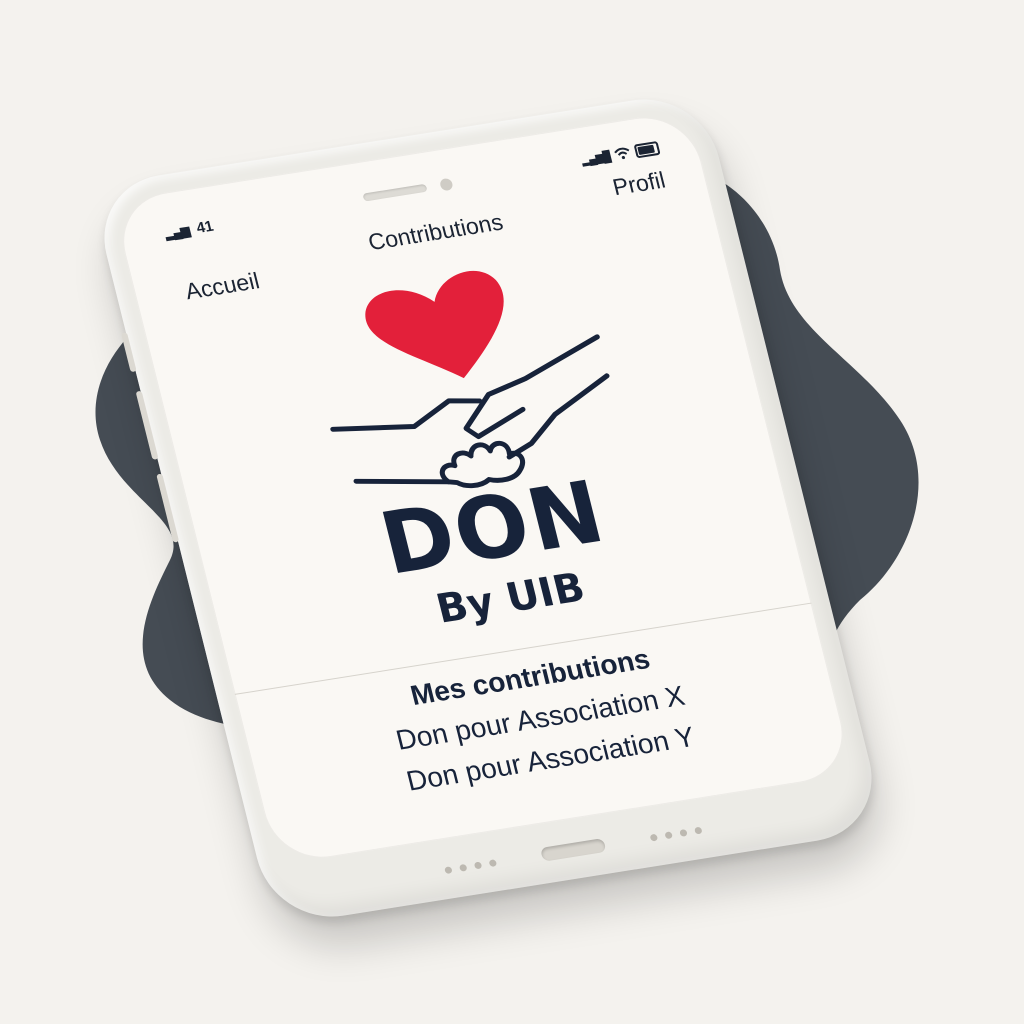  Describe the element at coordinates (643, 202) in the screenshot. I see `nav-item-profil: Profil` at that location.